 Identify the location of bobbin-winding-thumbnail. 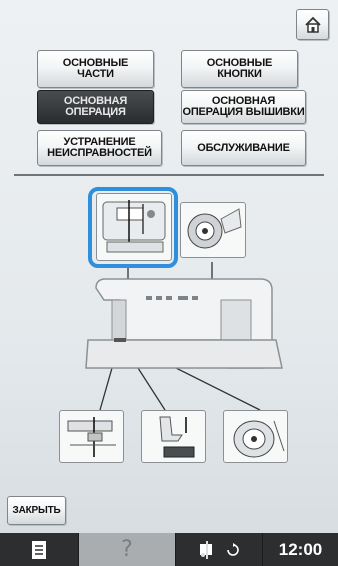
(213, 230).